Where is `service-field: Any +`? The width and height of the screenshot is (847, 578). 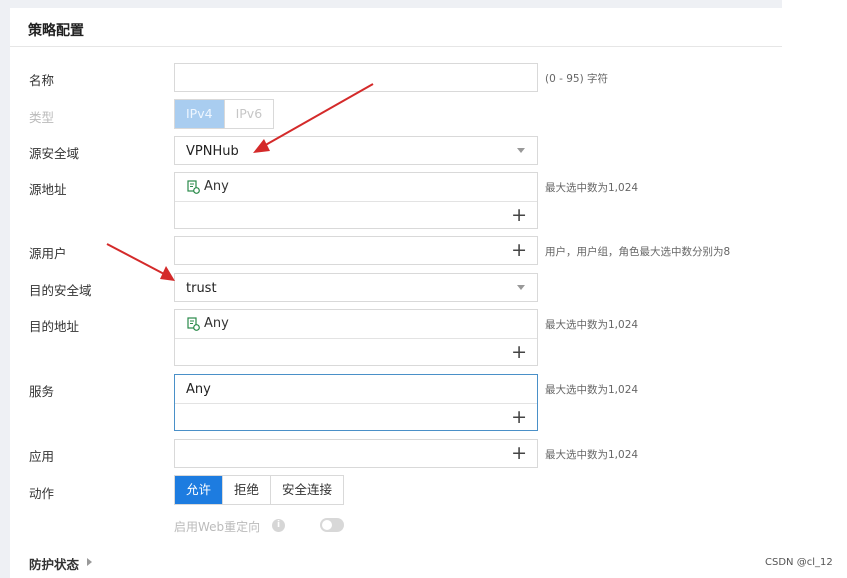
service-field: Any + is located at coordinates (356, 402).